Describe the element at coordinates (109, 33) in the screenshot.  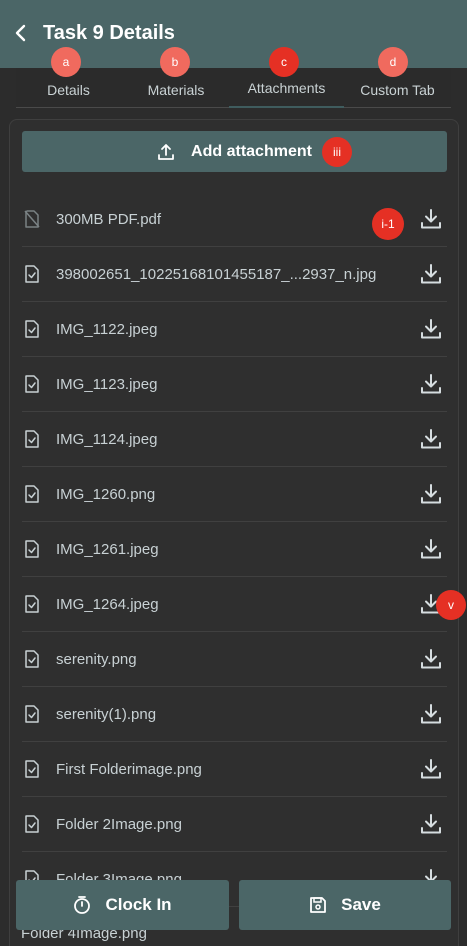
I see `page-title: Task 9 Details` at that location.